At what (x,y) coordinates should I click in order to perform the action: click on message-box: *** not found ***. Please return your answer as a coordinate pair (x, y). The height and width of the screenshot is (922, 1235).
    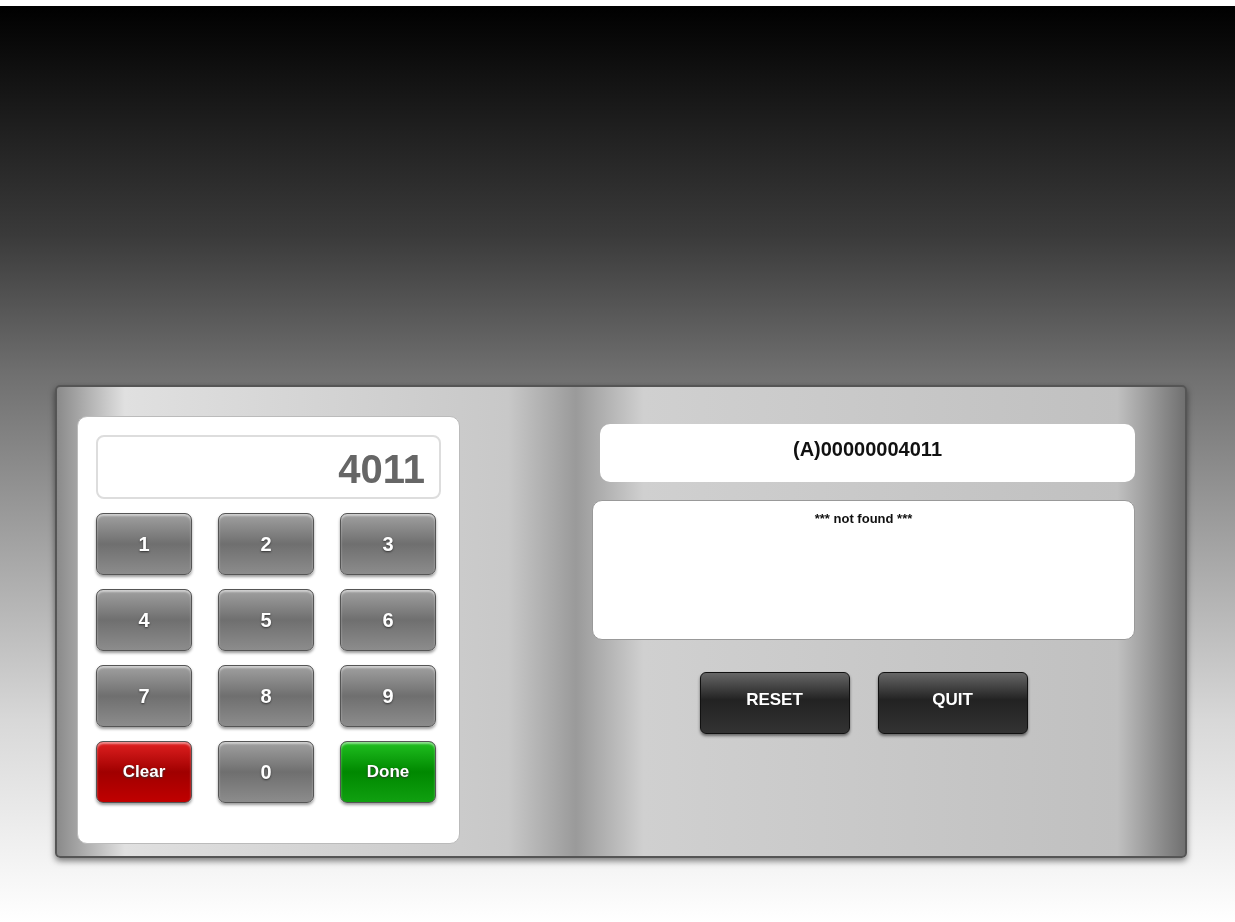
    Looking at the image, I should click on (863, 570).